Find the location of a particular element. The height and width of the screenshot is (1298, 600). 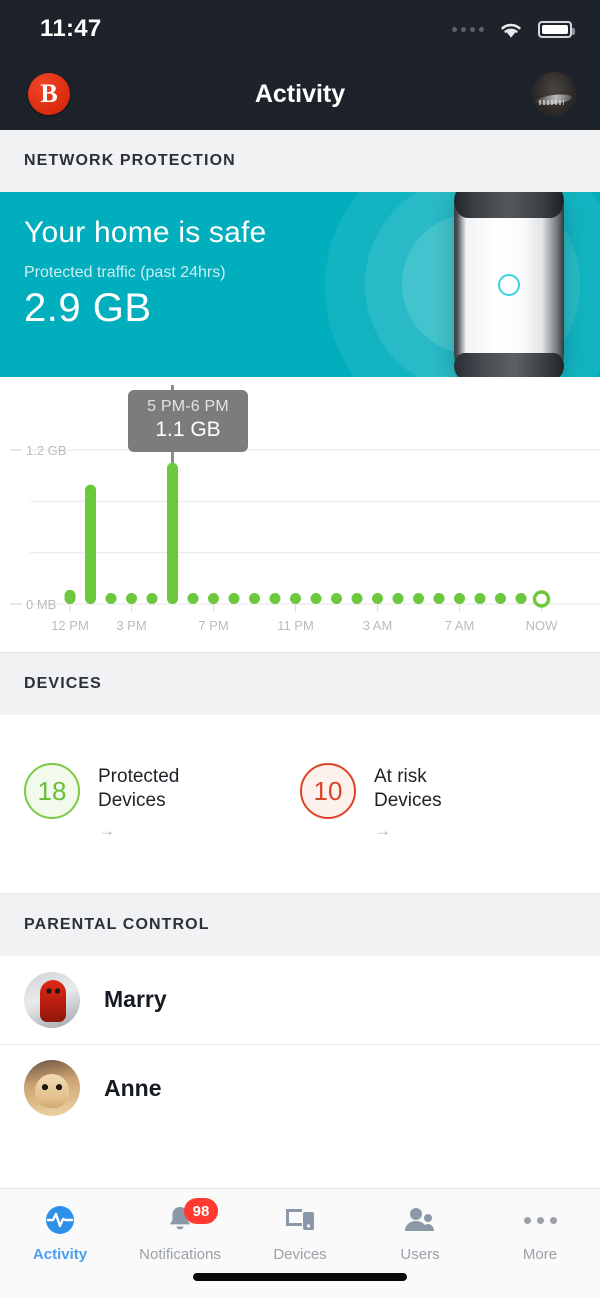

svg-text: NOW is located at coordinates (542, 625).